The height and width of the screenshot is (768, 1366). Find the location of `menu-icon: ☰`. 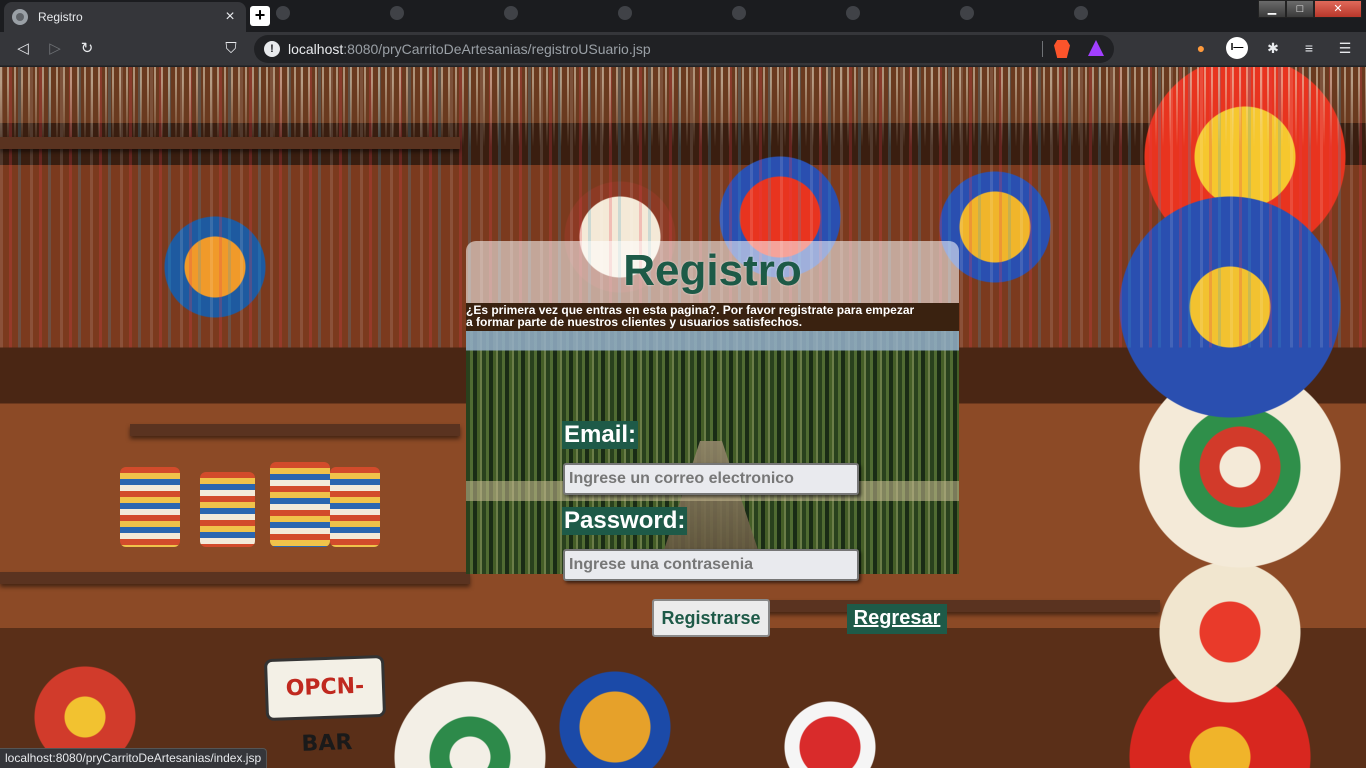

menu-icon: ☰ is located at coordinates (1345, 48).